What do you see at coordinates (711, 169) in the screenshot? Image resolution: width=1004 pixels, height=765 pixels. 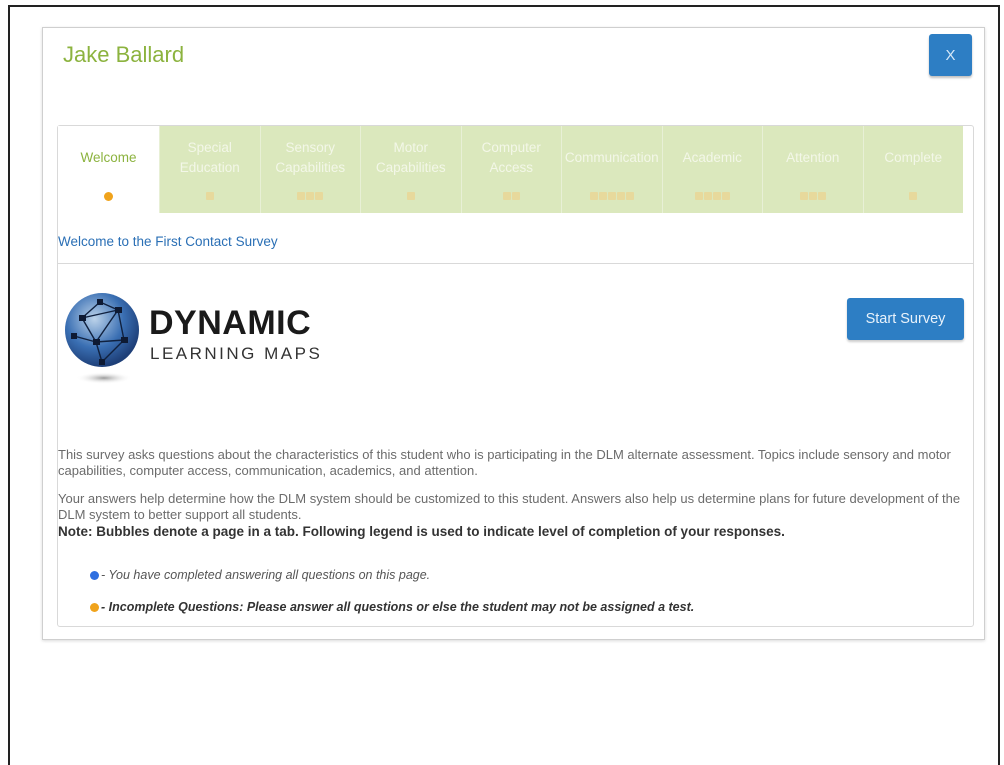 I see `tab-academic: Academic` at bounding box center [711, 169].